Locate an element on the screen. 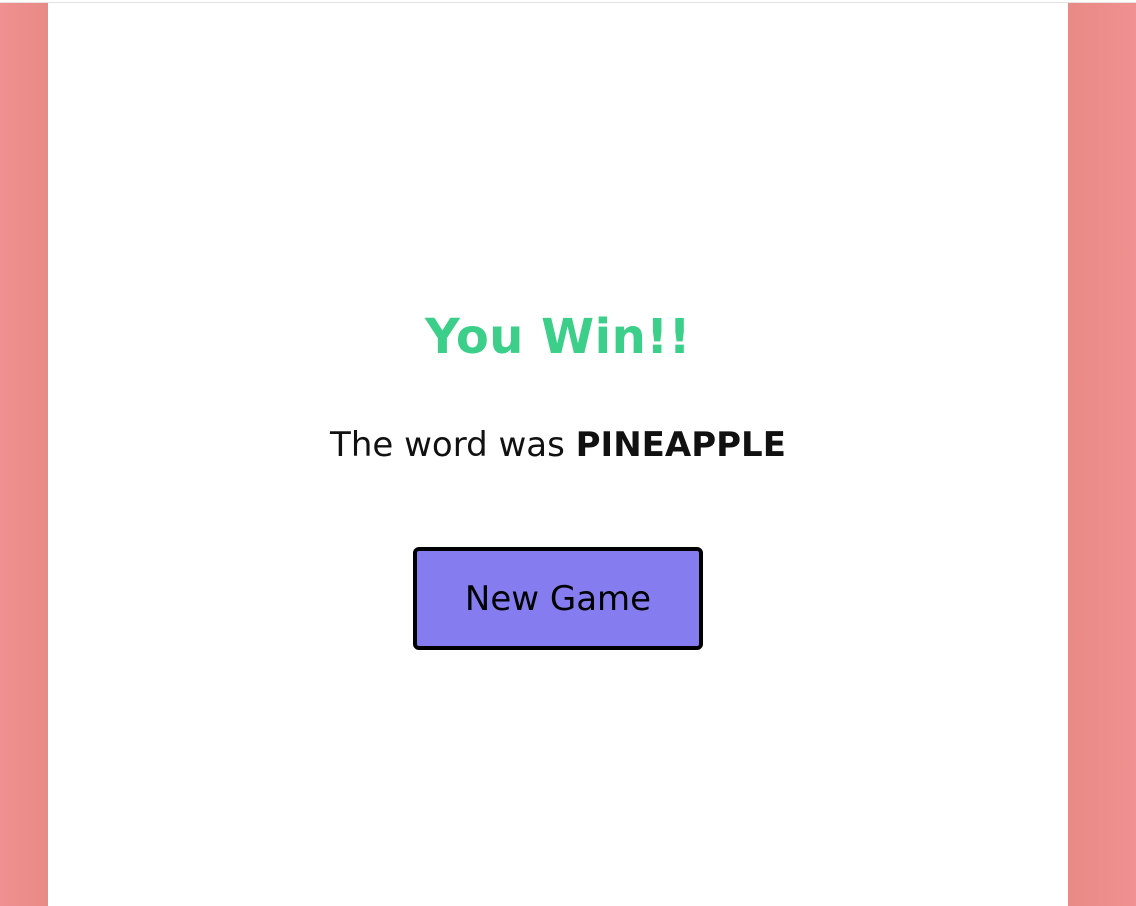  result-title: You Win!! is located at coordinates (558, 337).